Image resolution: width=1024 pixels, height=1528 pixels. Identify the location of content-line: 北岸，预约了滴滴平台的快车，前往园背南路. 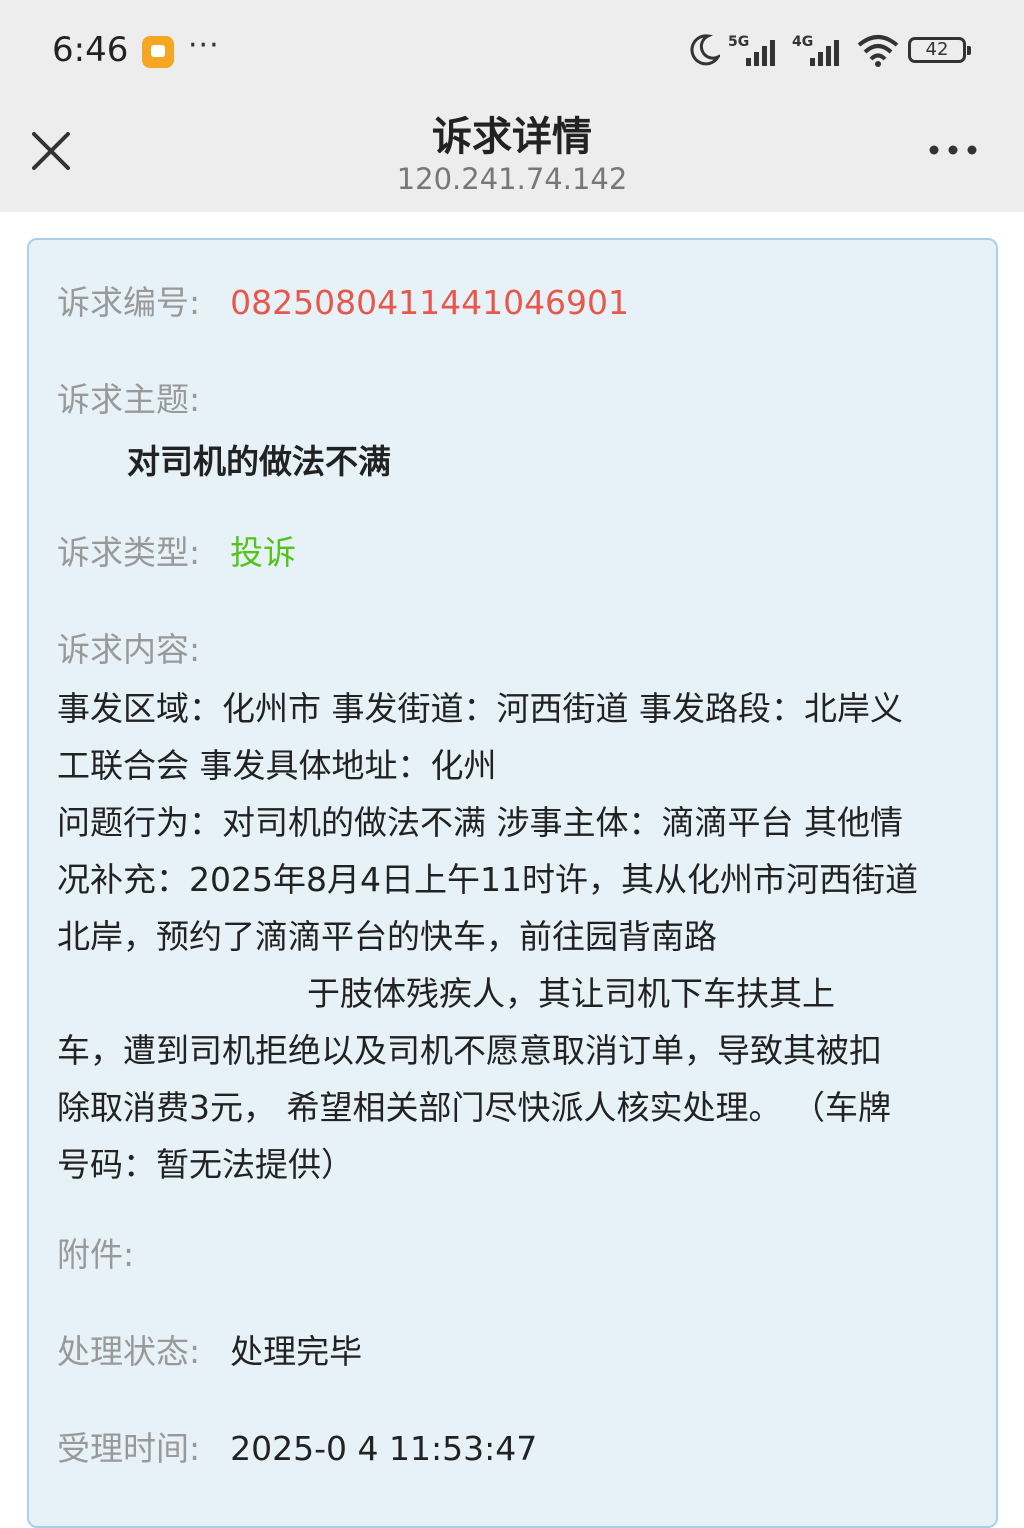
(387, 936).